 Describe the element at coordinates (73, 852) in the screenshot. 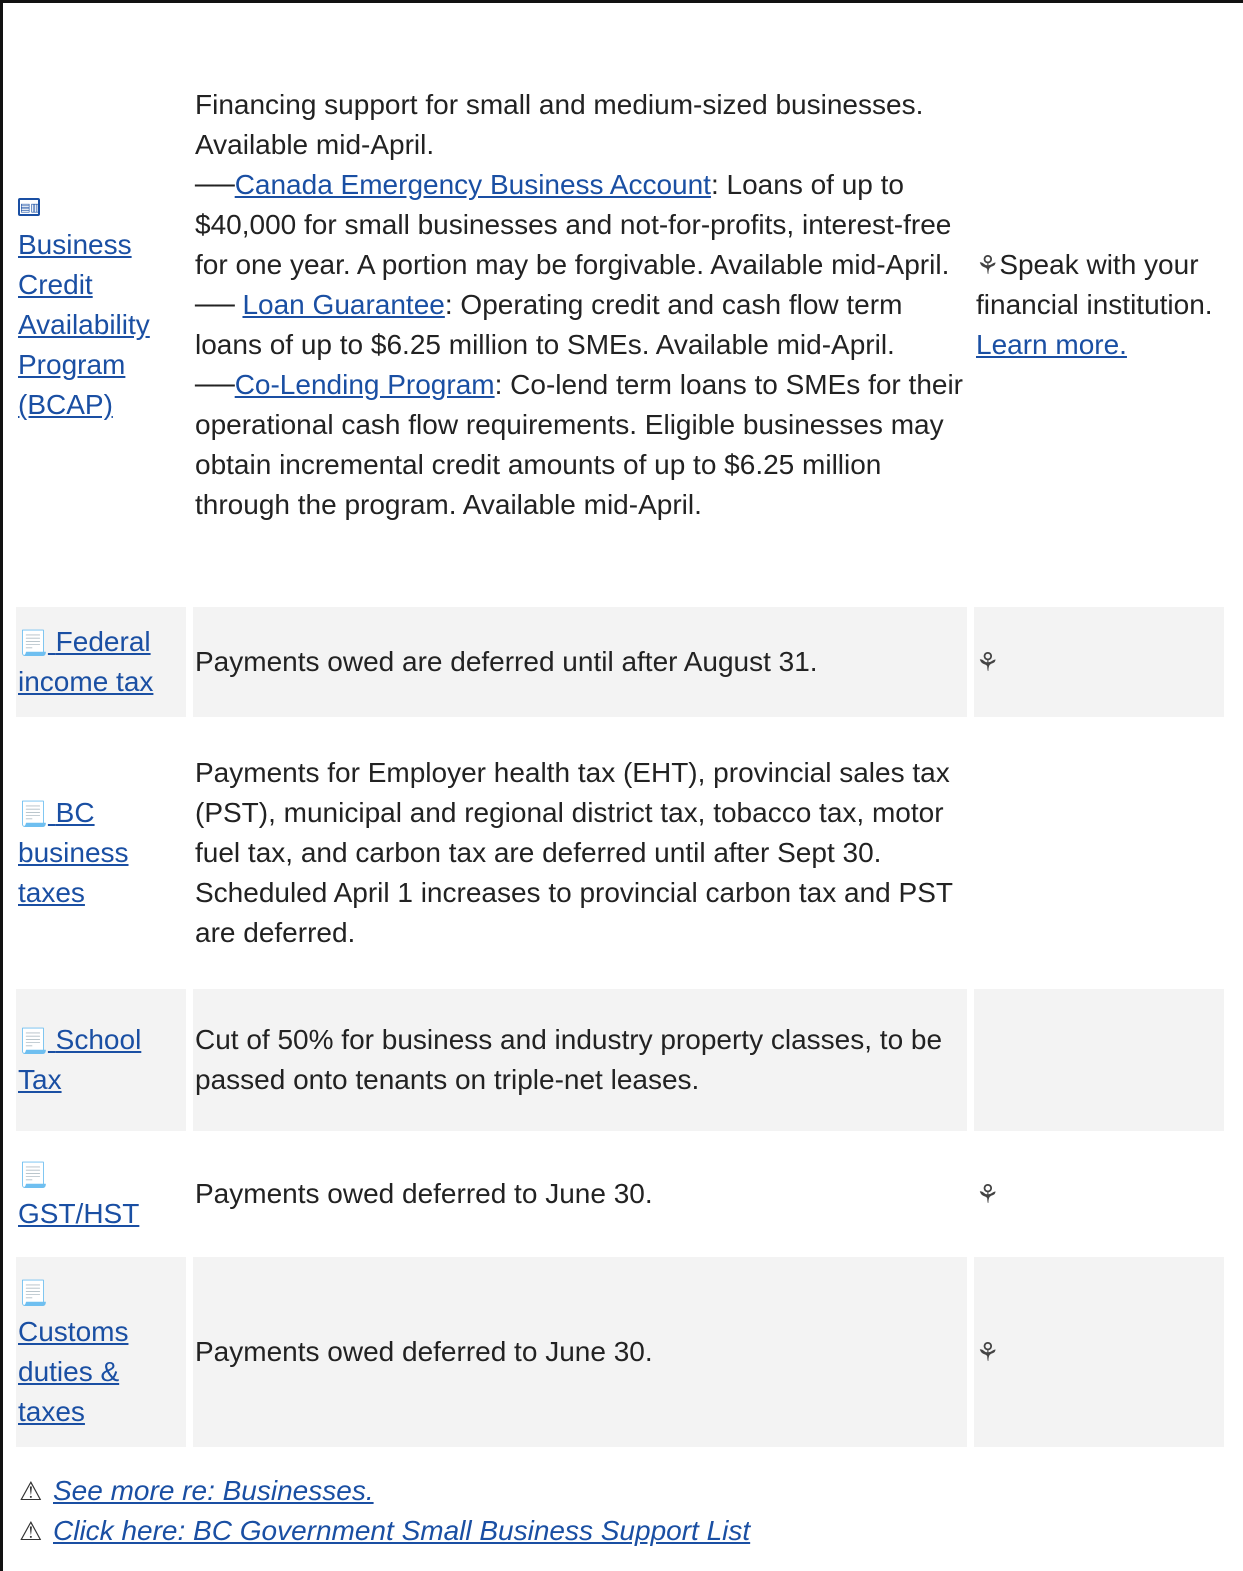

I see `bc-business-taxes-link: 📃 BC business taxes` at that location.